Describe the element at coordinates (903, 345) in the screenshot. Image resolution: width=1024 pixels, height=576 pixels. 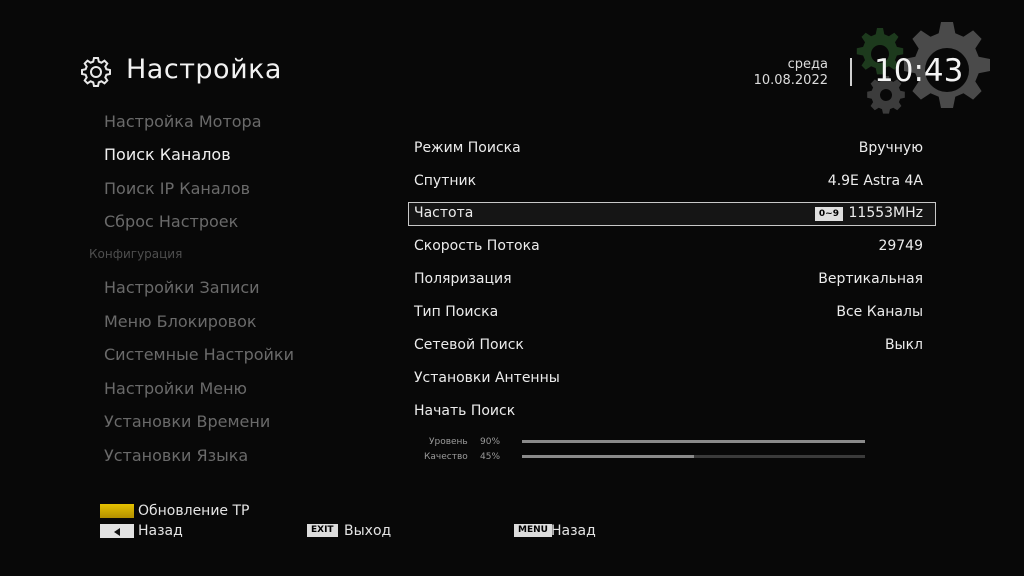
I see `setting-value: Выкл` at that location.